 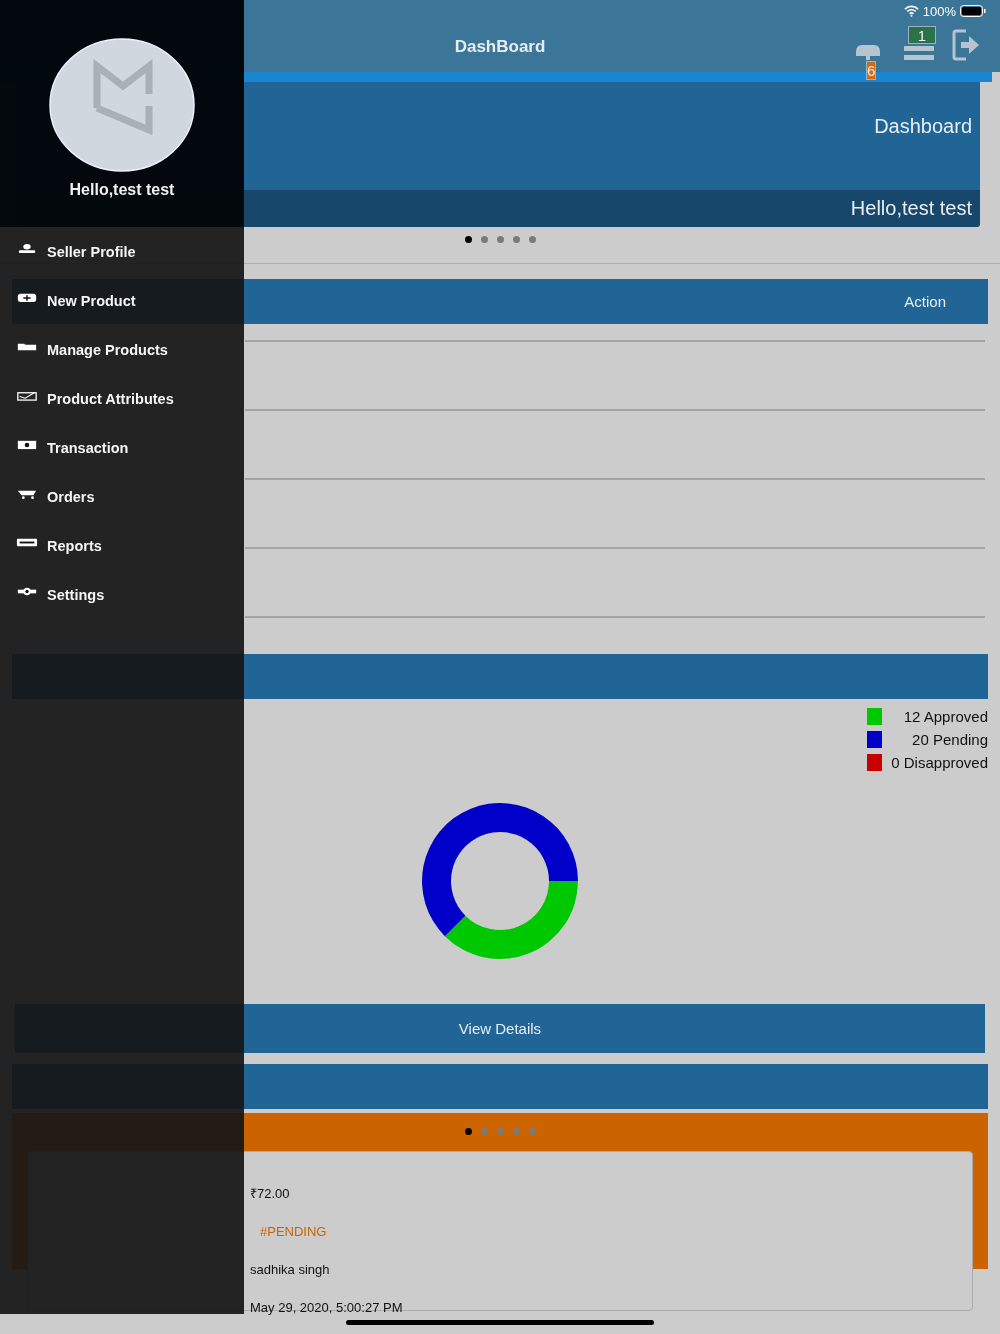 What do you see at coordinates (911, 11) in the screenshot?
I see `wifi-icon` at bounding box center [911, 11].